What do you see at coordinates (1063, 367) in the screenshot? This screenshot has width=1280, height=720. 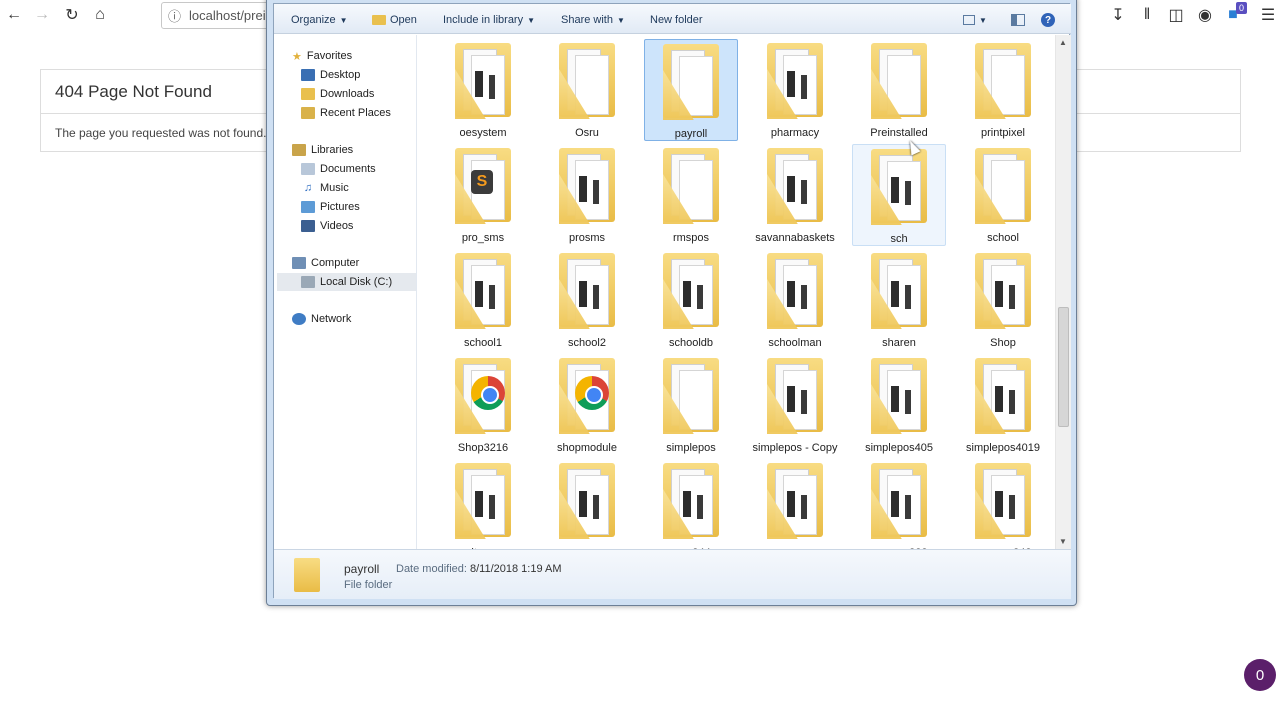 I see `scroll-thumb` at bounding box center [1063, 367].